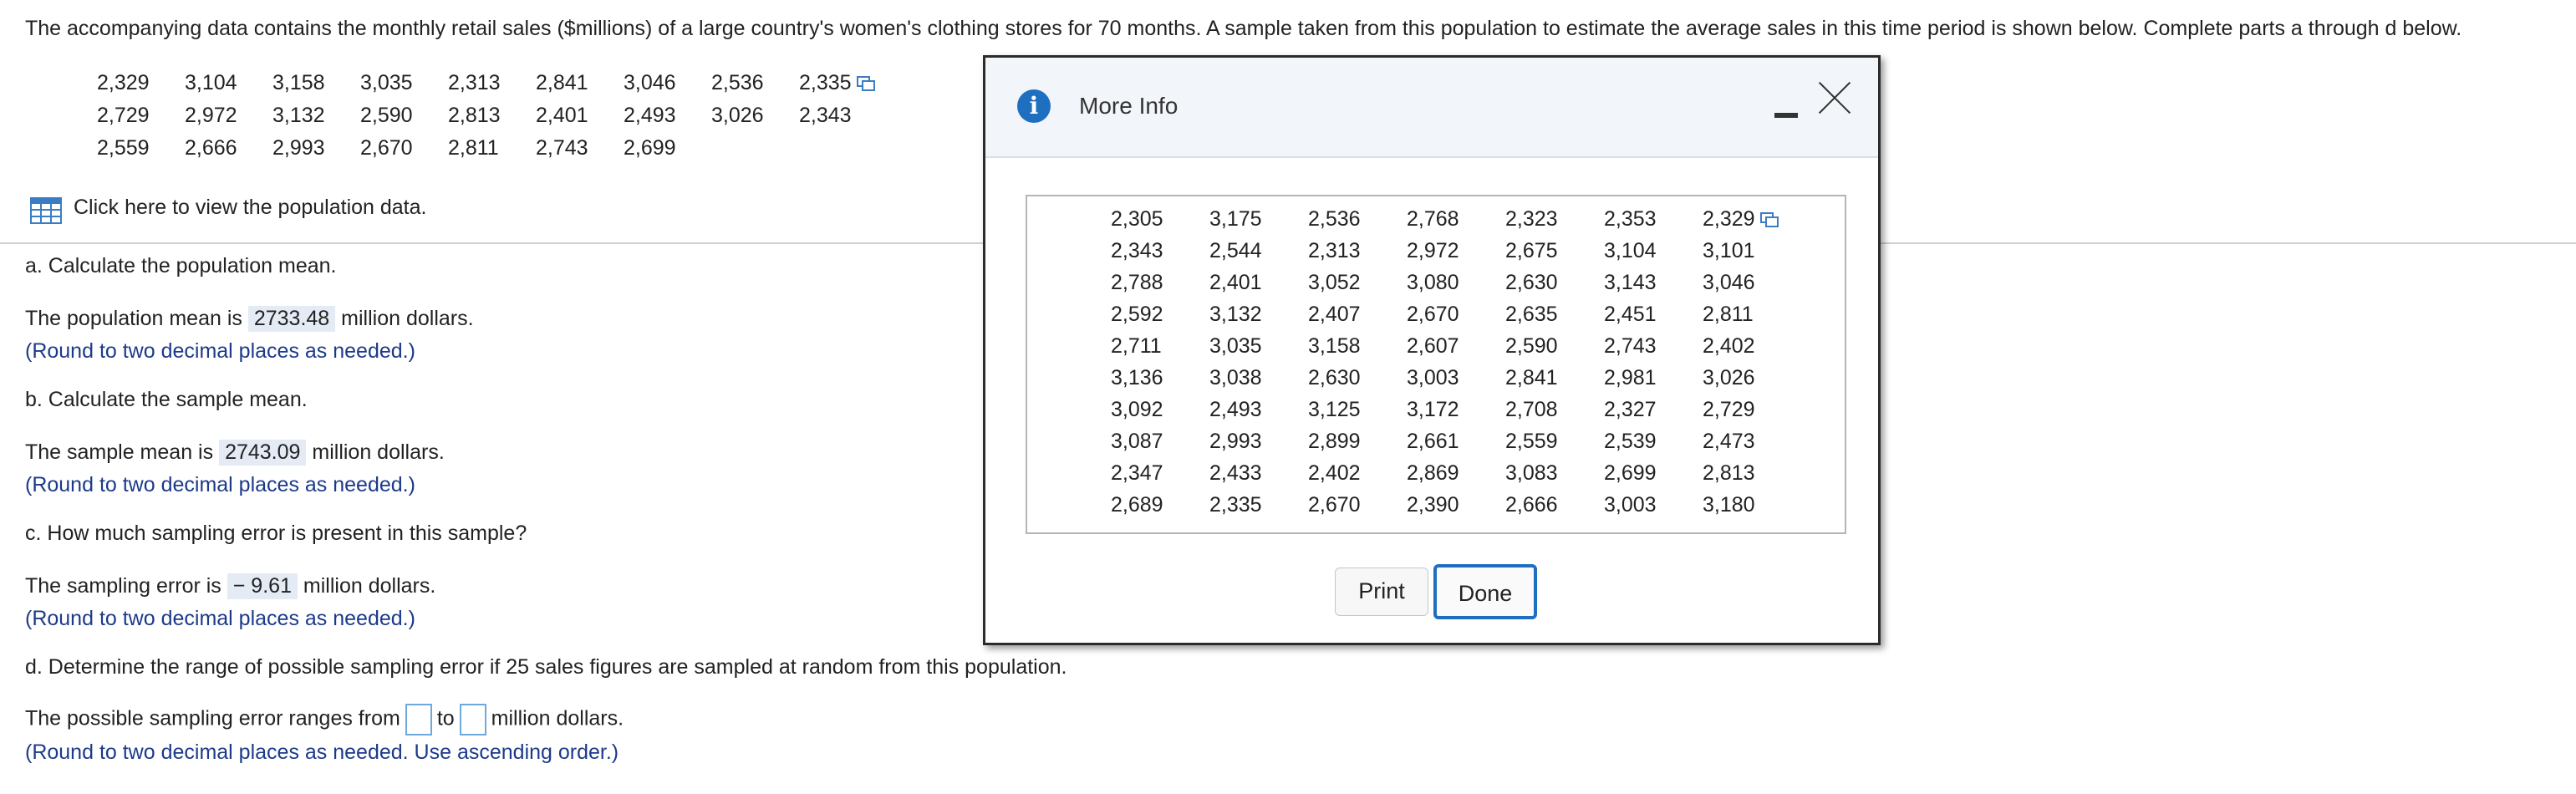 This screenshot has height=794, width=2576. I want to click on sample-value: 3,104, so click(211, 82).